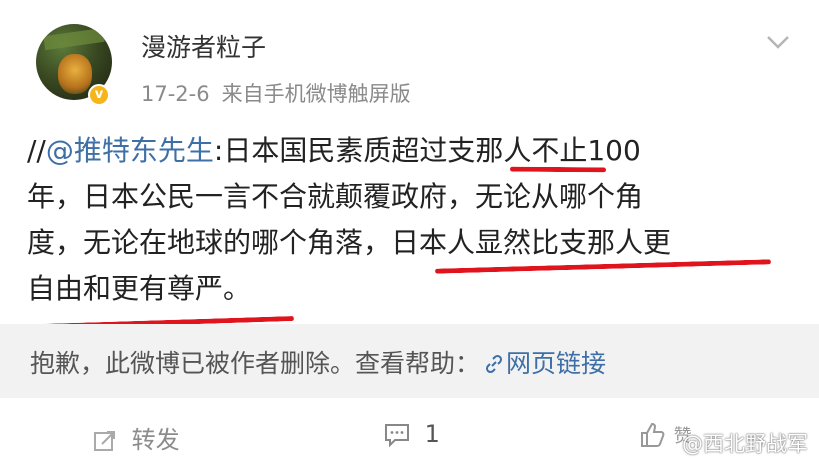 The width and height of the screenshot is (819, 467). What do you see at coordinates (130, 150) in the screenshot?
I see `mention-link: @推特东先生` at bounding box center [130, 150].